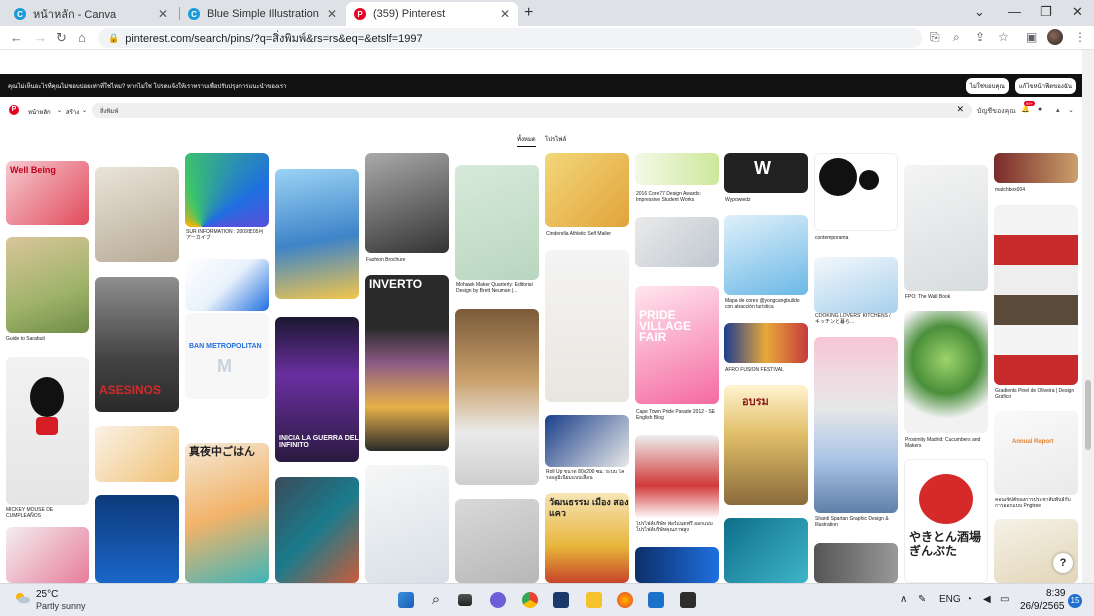  What do you see at coordinates (1055, 37) in the screenshot?
I see `profile-avatar` at bounding box center [1055, 37].